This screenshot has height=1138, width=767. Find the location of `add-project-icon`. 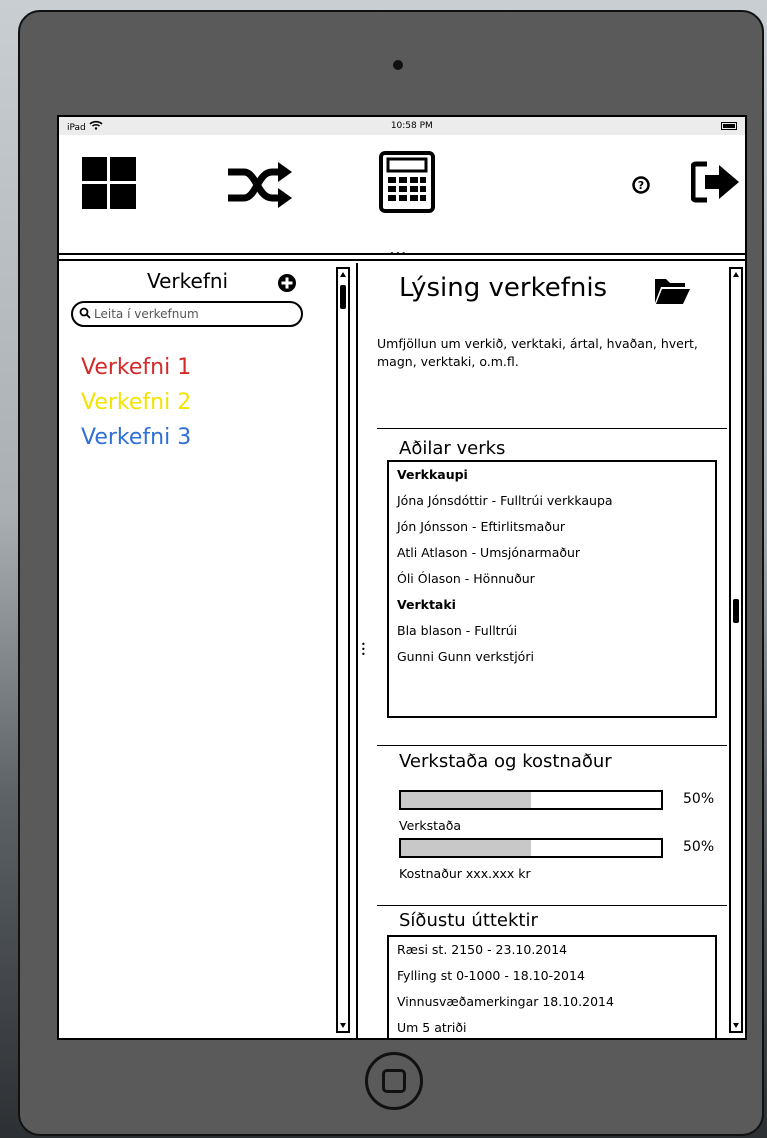

add-project-icon is located at coordinates (287, 285).